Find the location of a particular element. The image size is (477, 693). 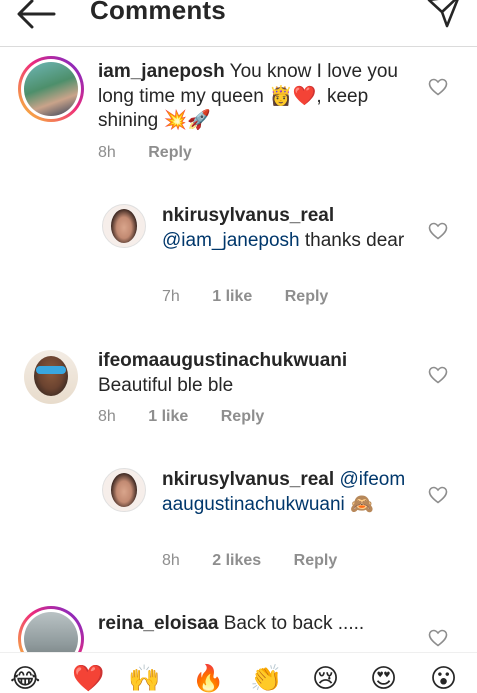

raised-hands-emoji-icon: 🙌 is located at coordinates (144, 678).